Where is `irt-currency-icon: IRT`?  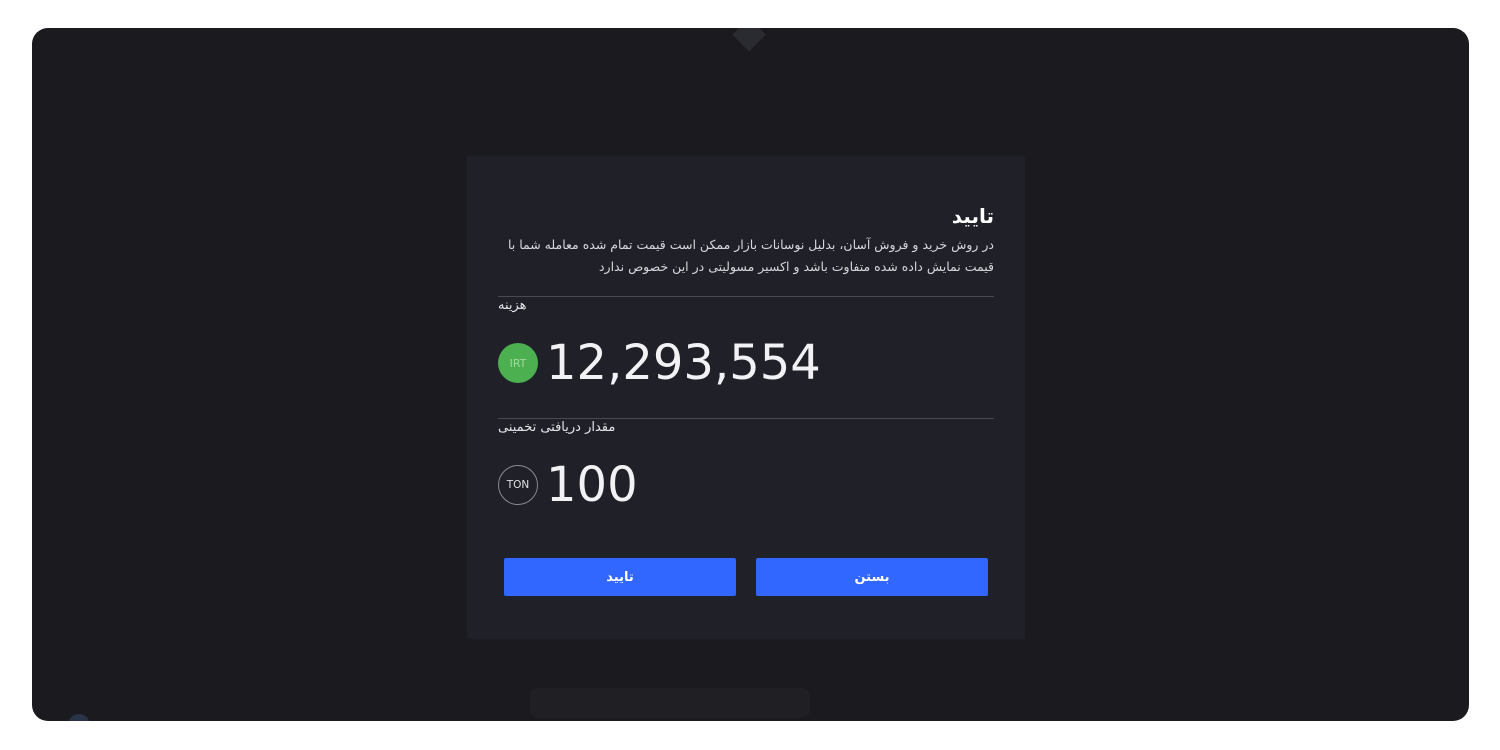
irt-currency-icon: IRT is located at coordinates (518, 363).